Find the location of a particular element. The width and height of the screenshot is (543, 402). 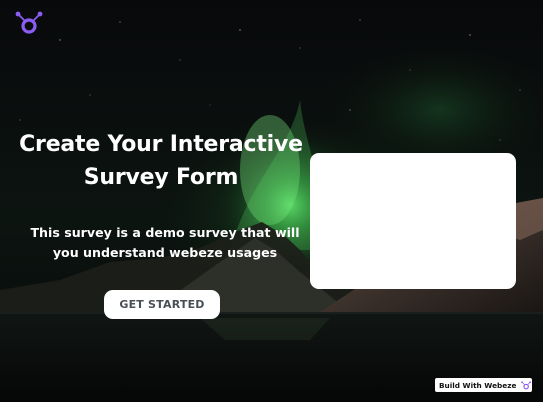

survey-form-card is located at coordinates (413, 221).